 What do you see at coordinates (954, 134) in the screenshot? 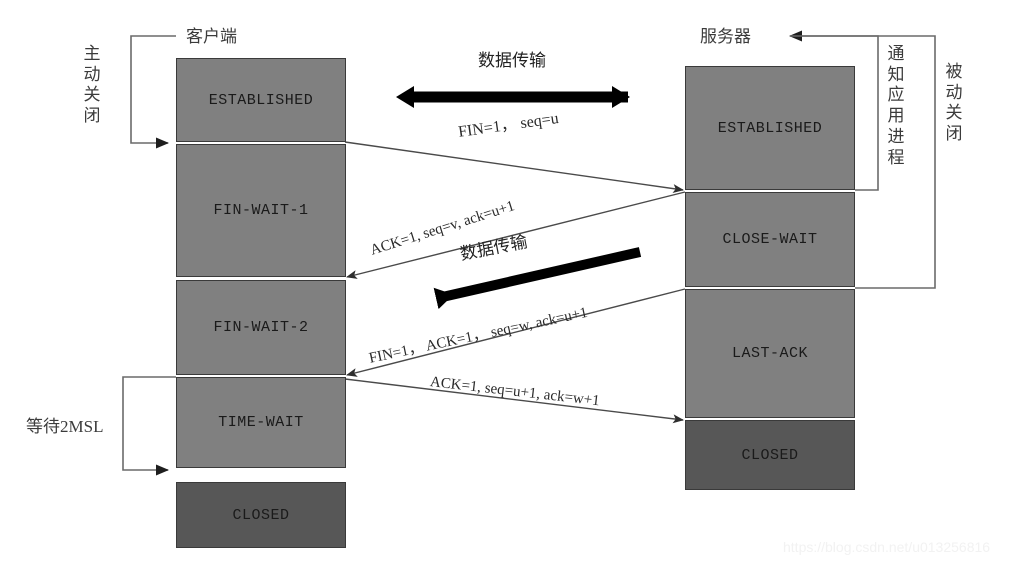
I see `server-passive-close-char-3: 闭` at bounding box center [954, 134].